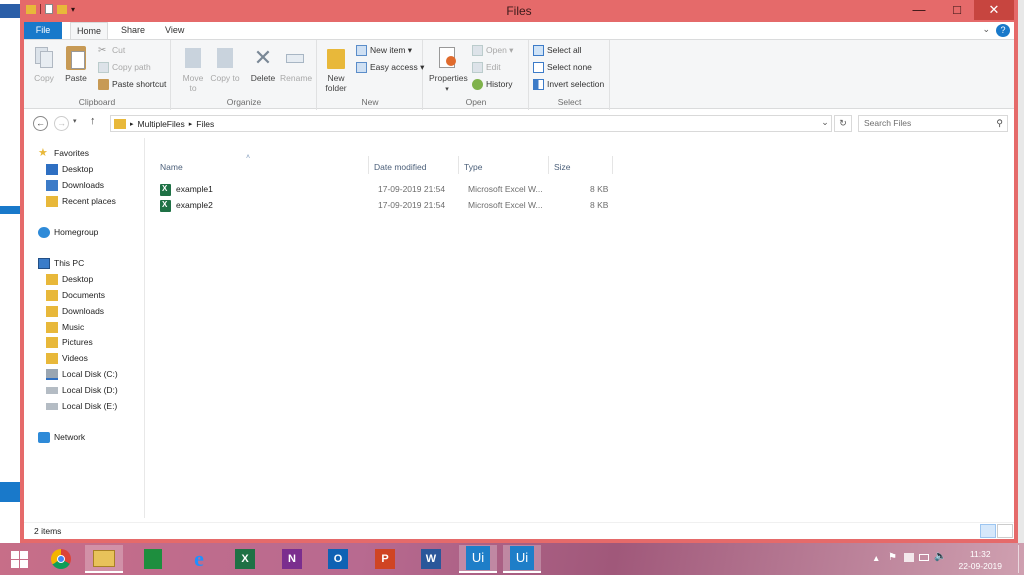 The height and width of the screenshot is (575, 1024). What do you see at coordinates (76, 64) in the screenshot?
I see `paste-button: Paste` at bounding box center [76, 64].